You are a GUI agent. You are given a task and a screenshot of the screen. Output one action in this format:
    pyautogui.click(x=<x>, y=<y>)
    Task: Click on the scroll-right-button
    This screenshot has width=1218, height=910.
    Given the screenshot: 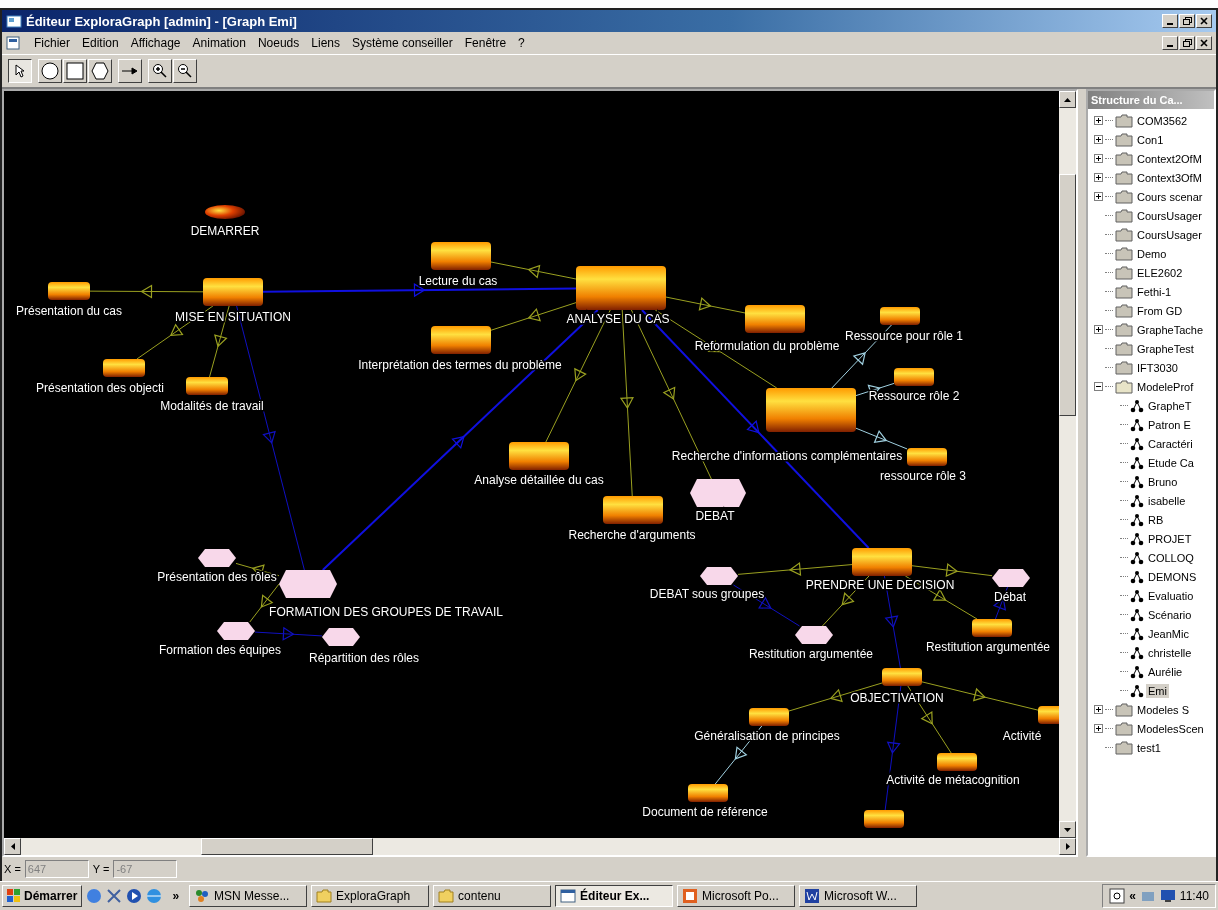 What is the action you would take?
    pyautogui.click(x=1067, y=846)
    